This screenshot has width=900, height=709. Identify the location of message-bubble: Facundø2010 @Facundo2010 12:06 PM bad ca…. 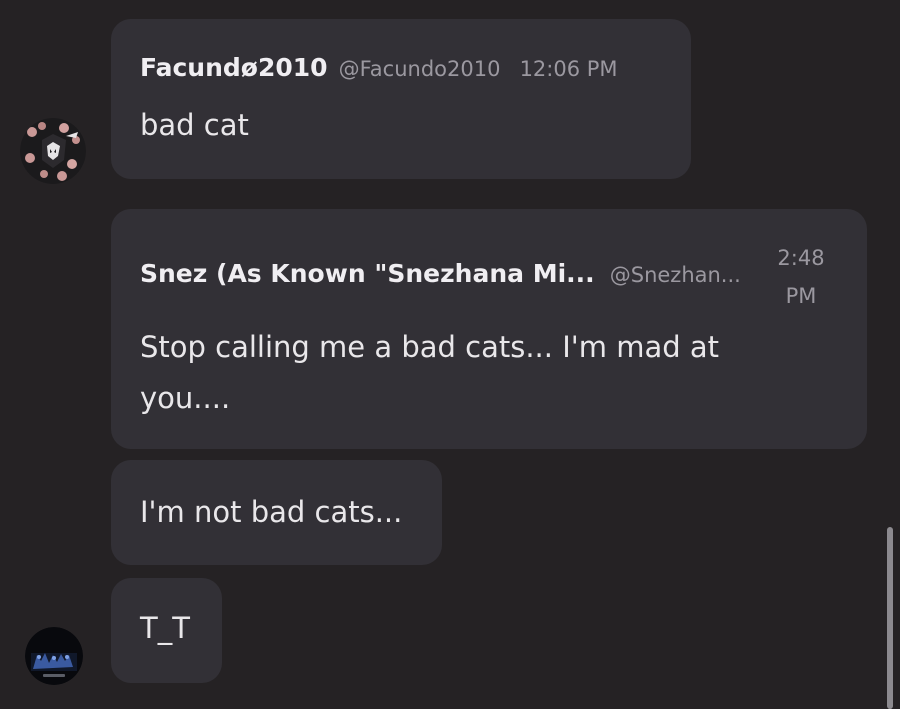
(401, 99).